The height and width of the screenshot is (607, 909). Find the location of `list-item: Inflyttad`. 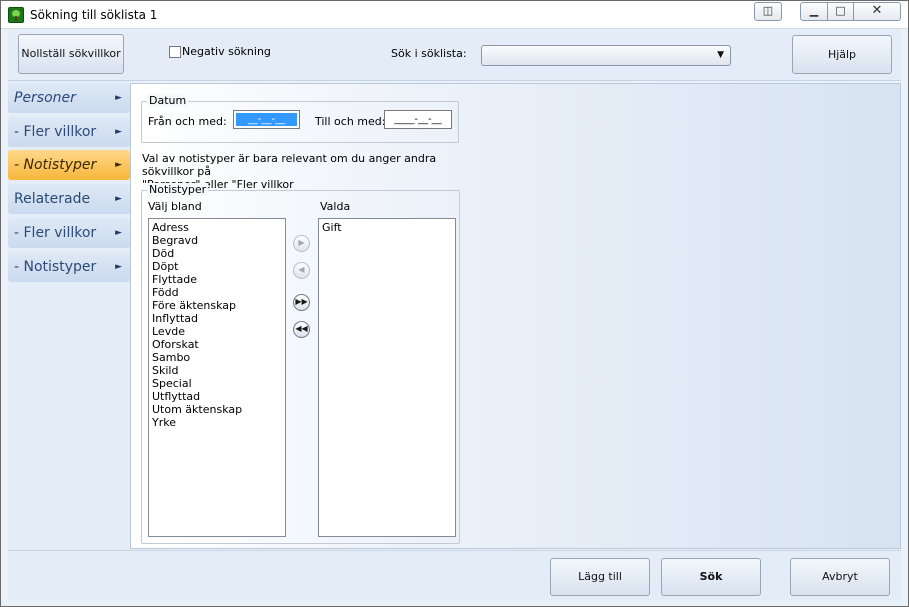

list-item: Inflyttad is located at coordinates (217, 318).